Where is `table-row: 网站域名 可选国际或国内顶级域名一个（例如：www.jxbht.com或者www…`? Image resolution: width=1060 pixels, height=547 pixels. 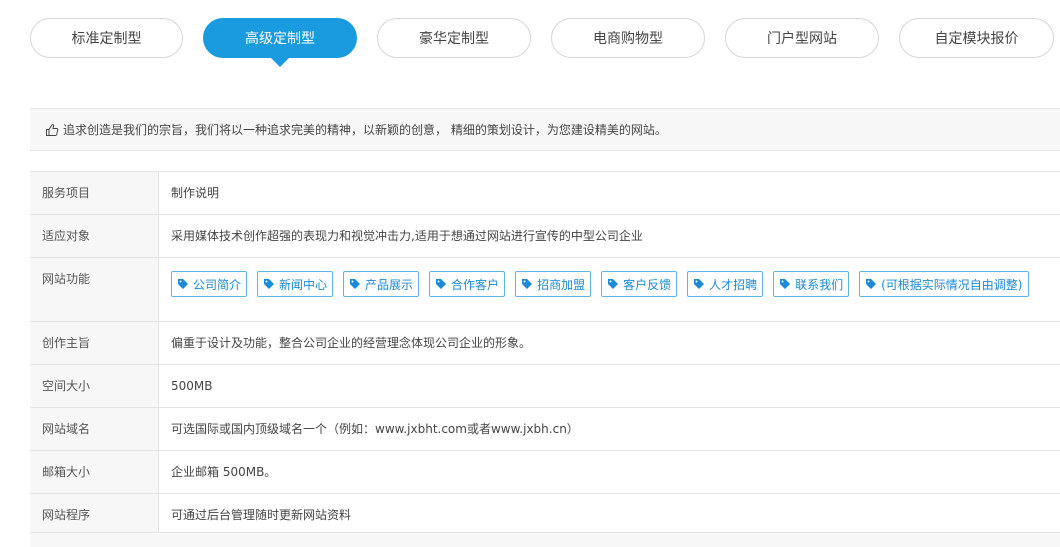 table-row: 网站域名 可选国际或国内顶级域名一个（例如：www.jxbht.com或者www… is located at coordinates (545, 429).